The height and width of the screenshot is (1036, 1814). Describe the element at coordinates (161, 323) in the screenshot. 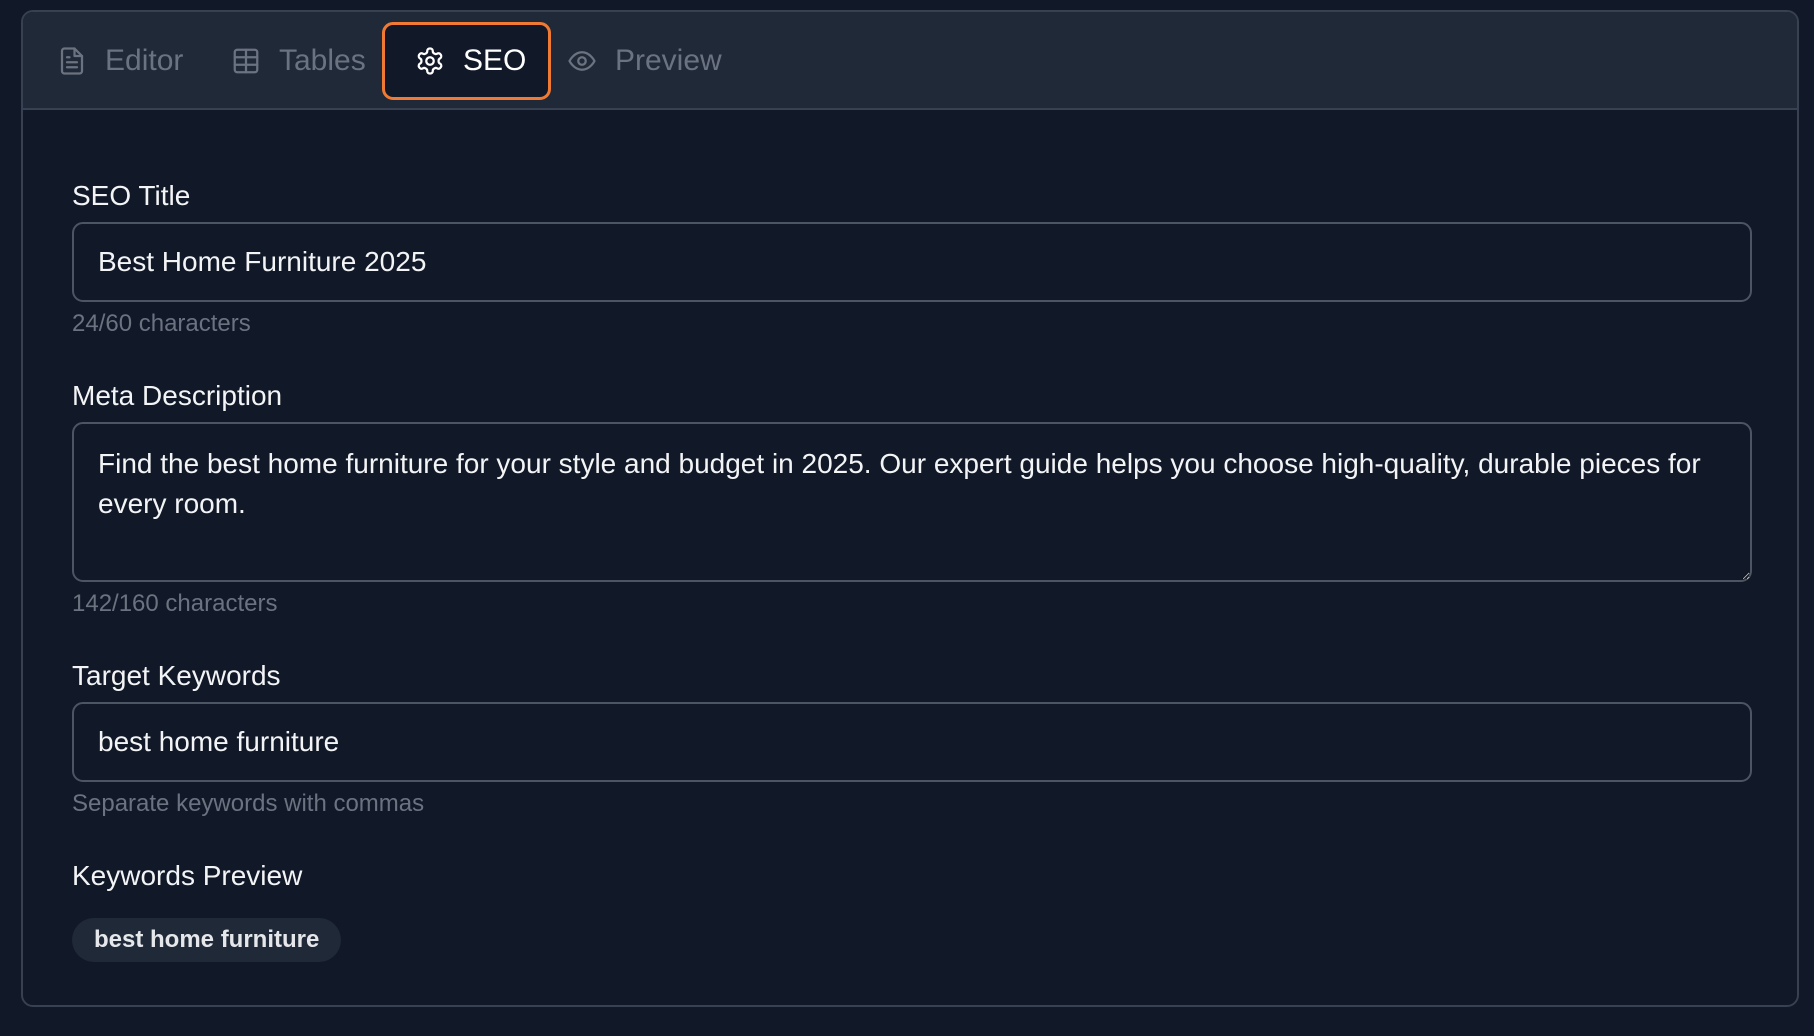

I see `seo-title-char-count: 24/60 characters` at that location.